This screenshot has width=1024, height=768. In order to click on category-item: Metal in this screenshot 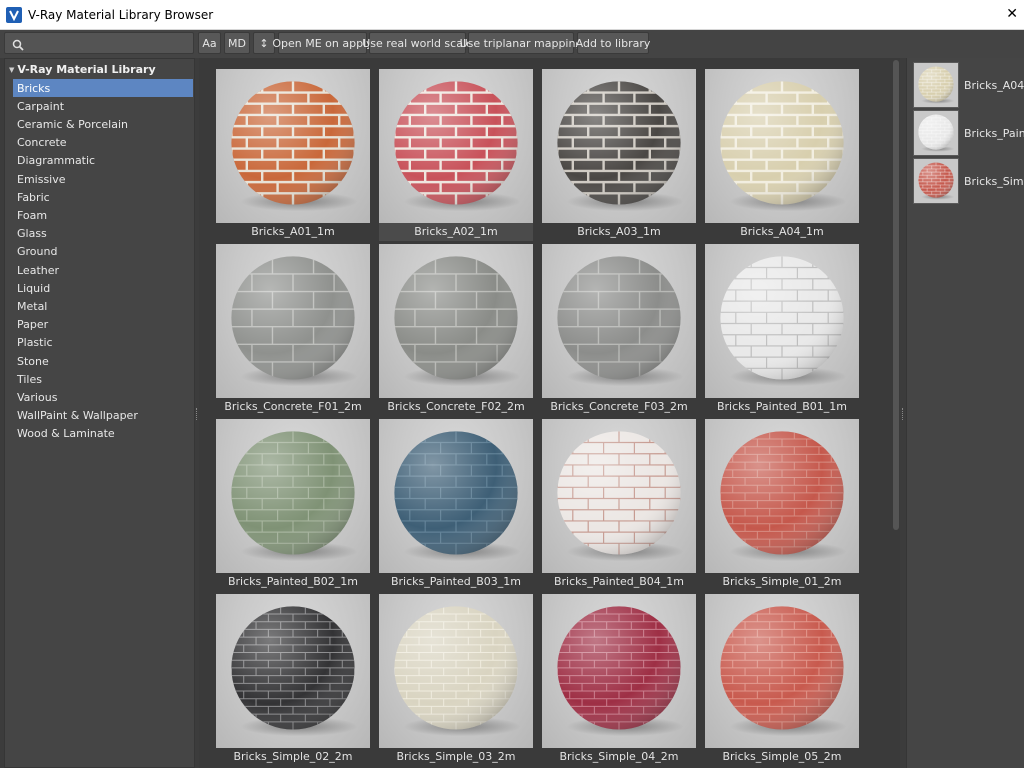, I will do `click(103, 306)`.